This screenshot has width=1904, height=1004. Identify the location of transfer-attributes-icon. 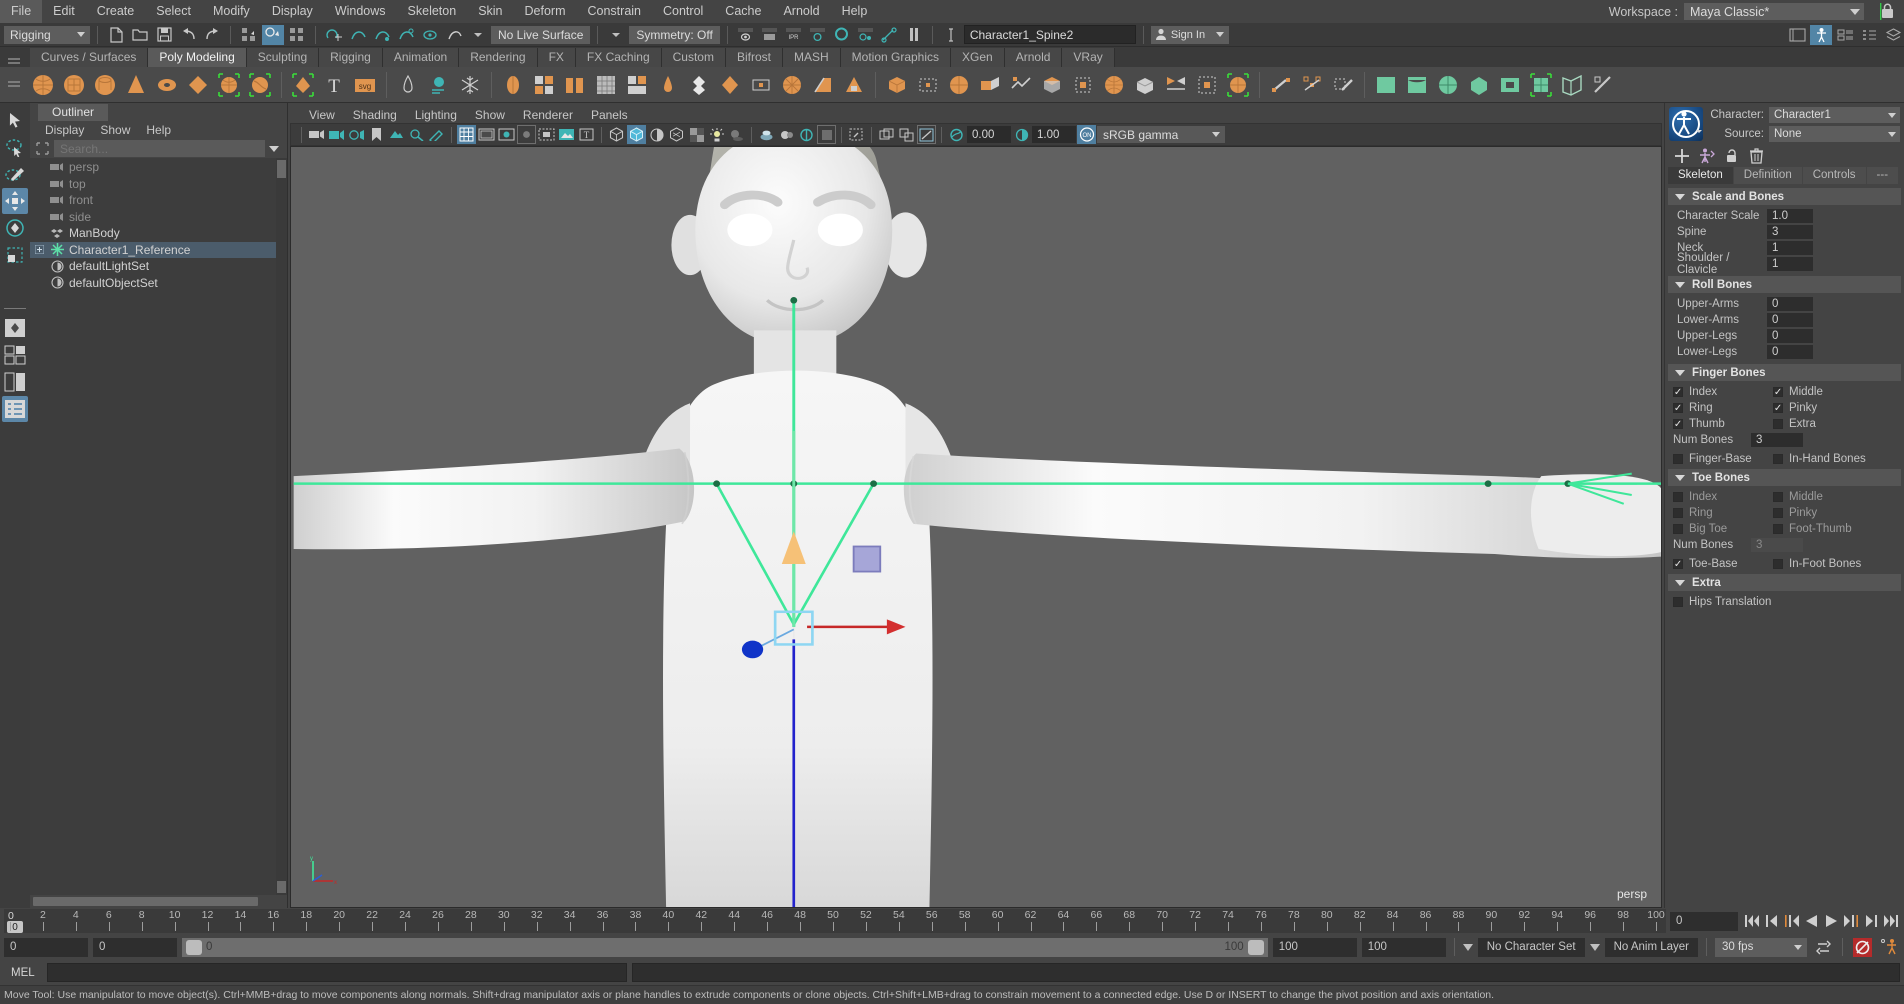
(761, 85).